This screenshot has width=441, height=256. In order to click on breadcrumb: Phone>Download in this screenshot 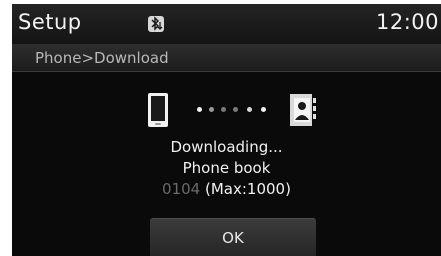, I will do `click(102, 58)`.